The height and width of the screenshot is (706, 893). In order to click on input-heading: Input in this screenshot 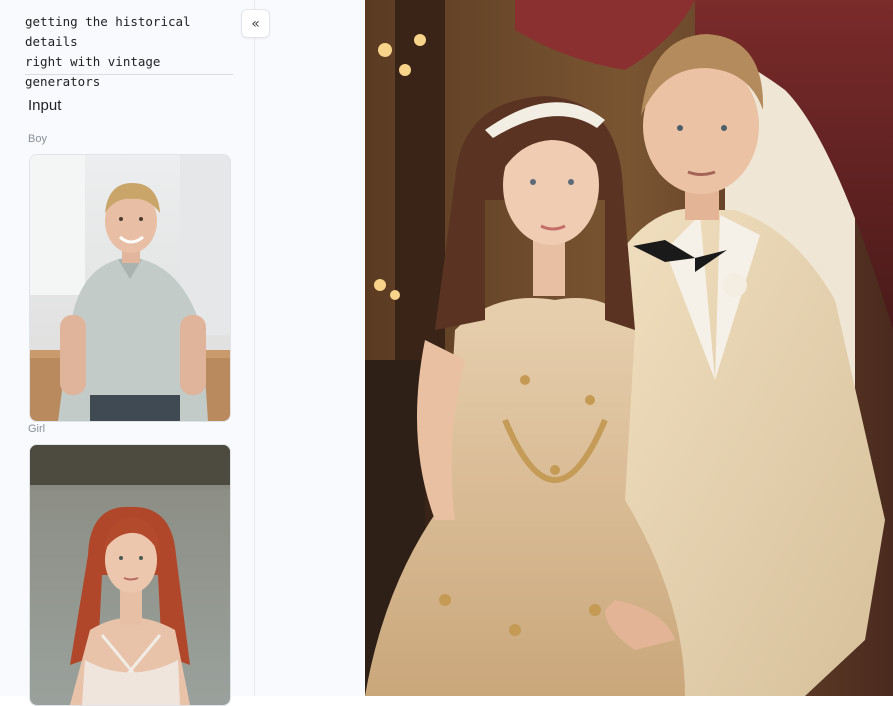, I will do `click(45, 105)`.